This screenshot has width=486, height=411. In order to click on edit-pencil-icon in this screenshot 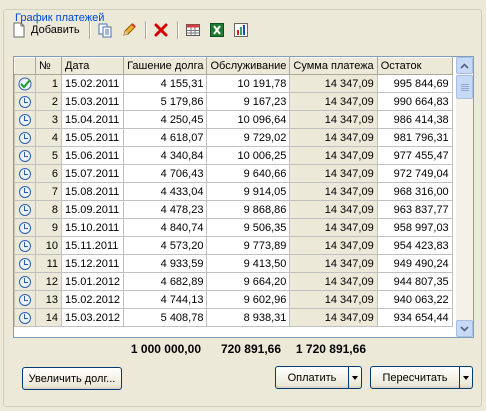, I will do `click(129, 29)`.